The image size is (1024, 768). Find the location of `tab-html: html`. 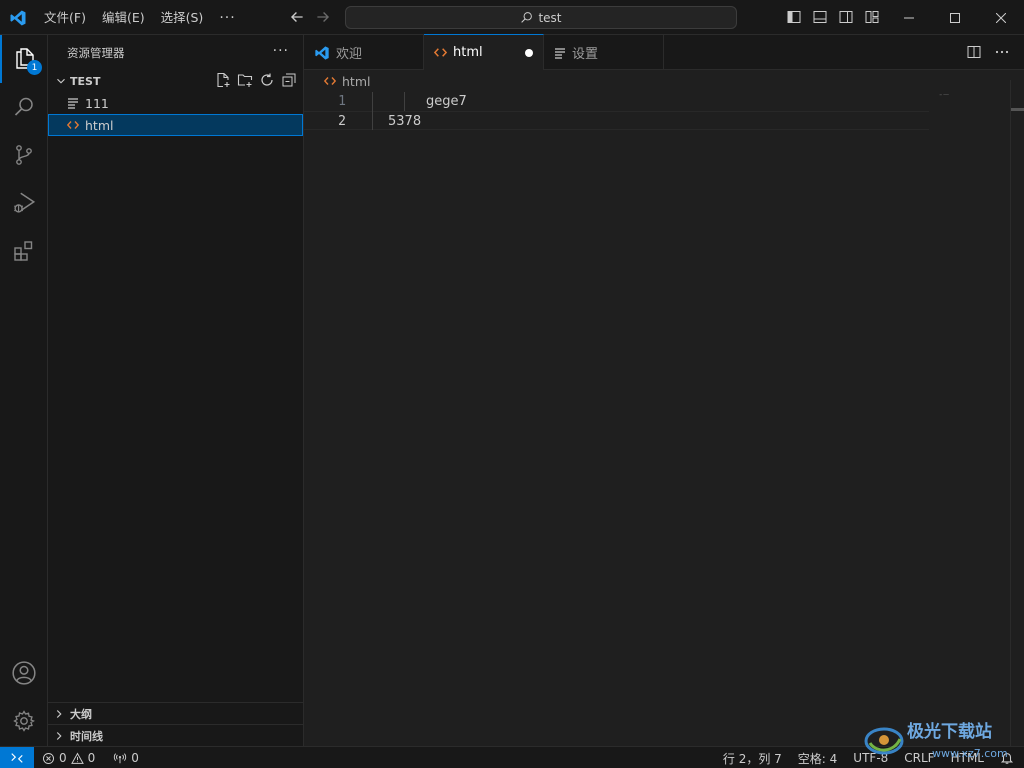

tab-html: html is located at coordinates (484, 52).